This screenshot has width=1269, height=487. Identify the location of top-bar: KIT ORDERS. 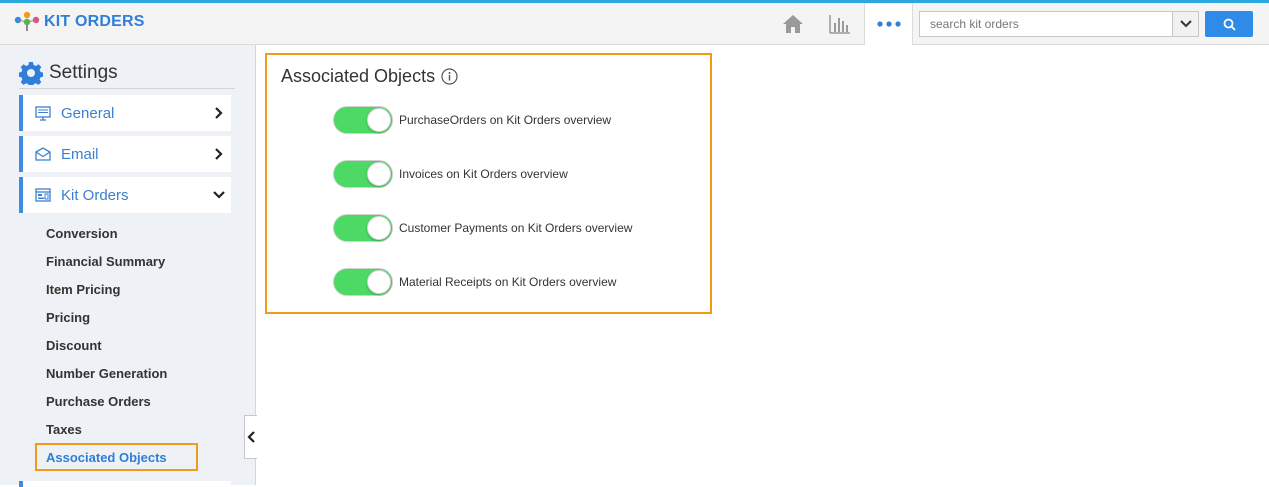
(634, 22).